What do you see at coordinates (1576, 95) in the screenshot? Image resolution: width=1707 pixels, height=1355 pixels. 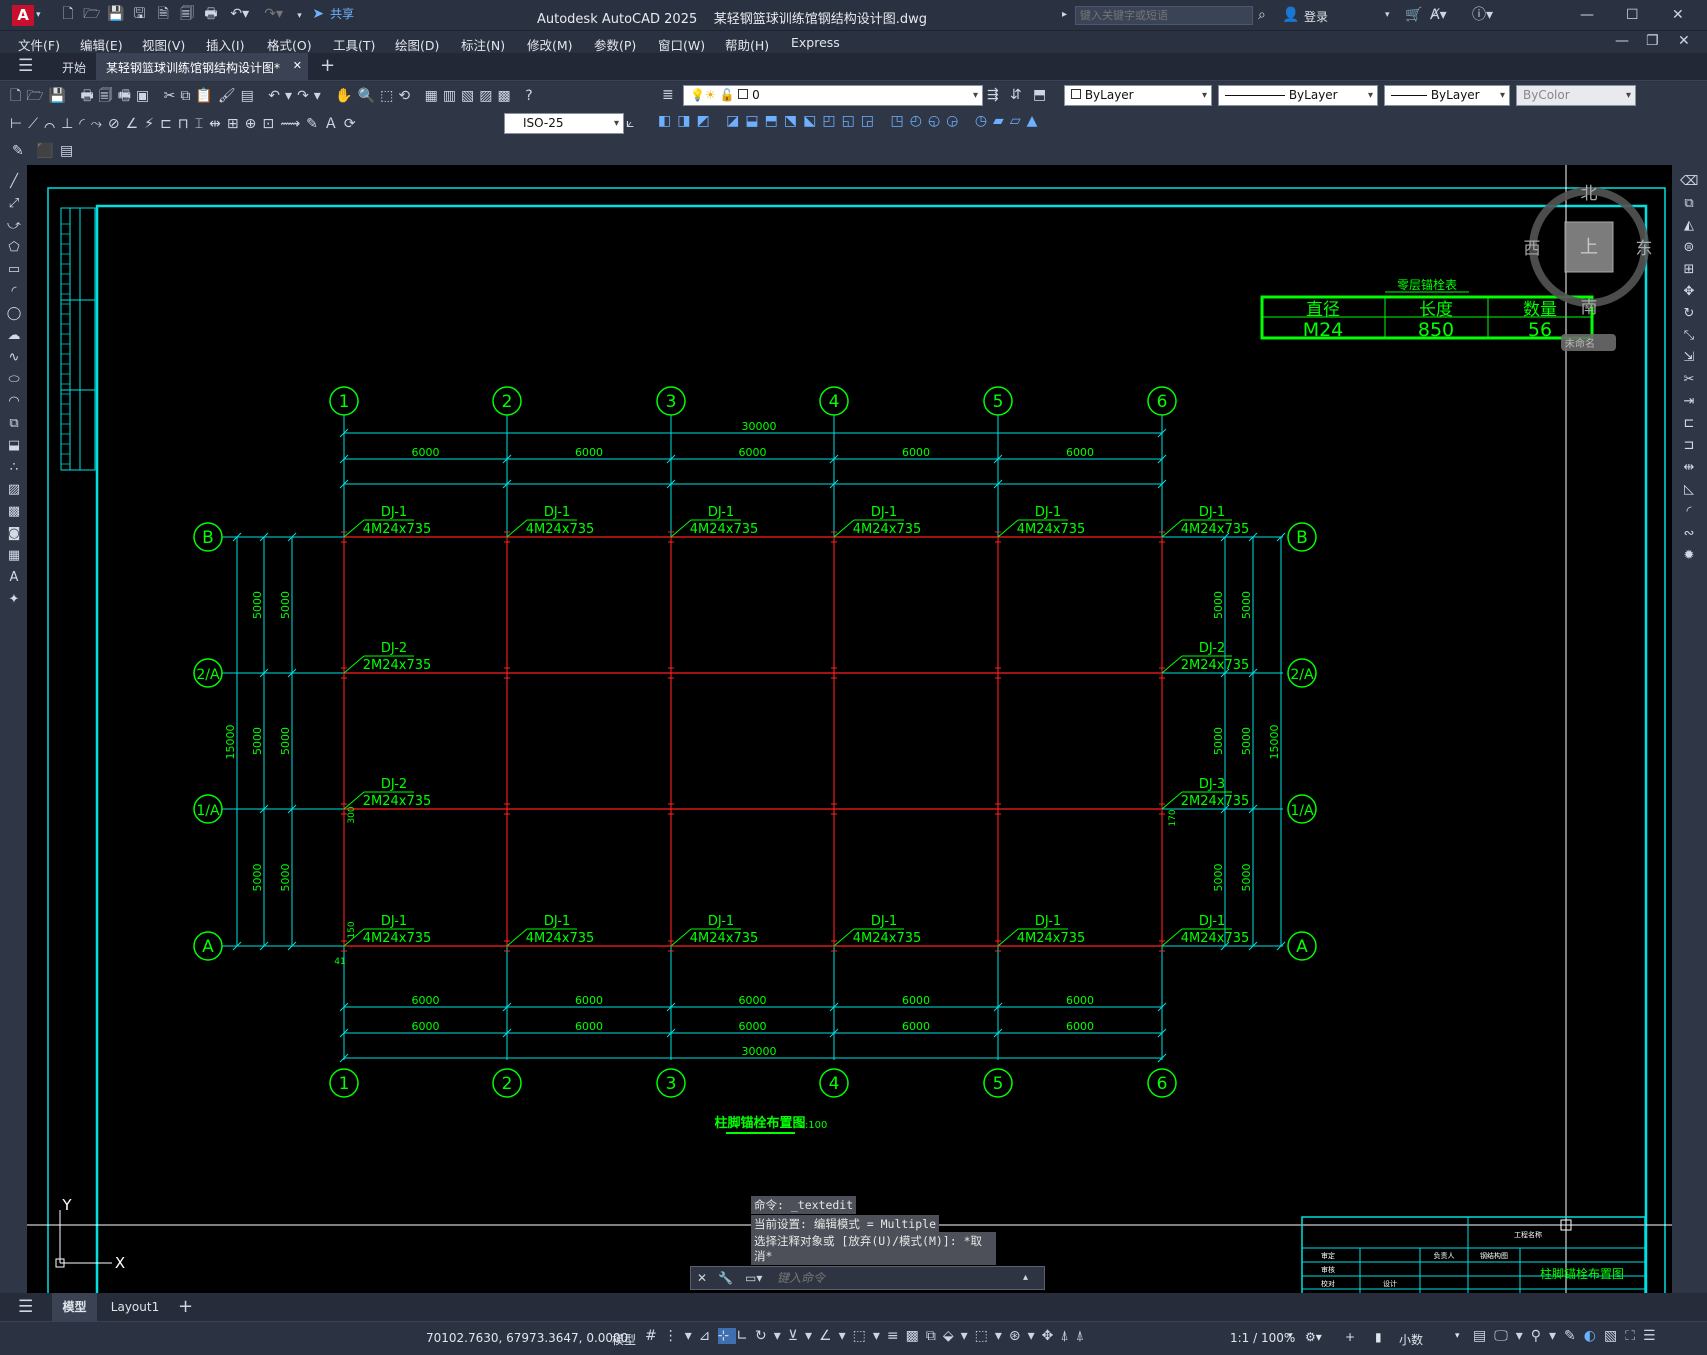 I see `plotstyle-dropdown: ByColor ▾` at bounding box center [1576, 95].